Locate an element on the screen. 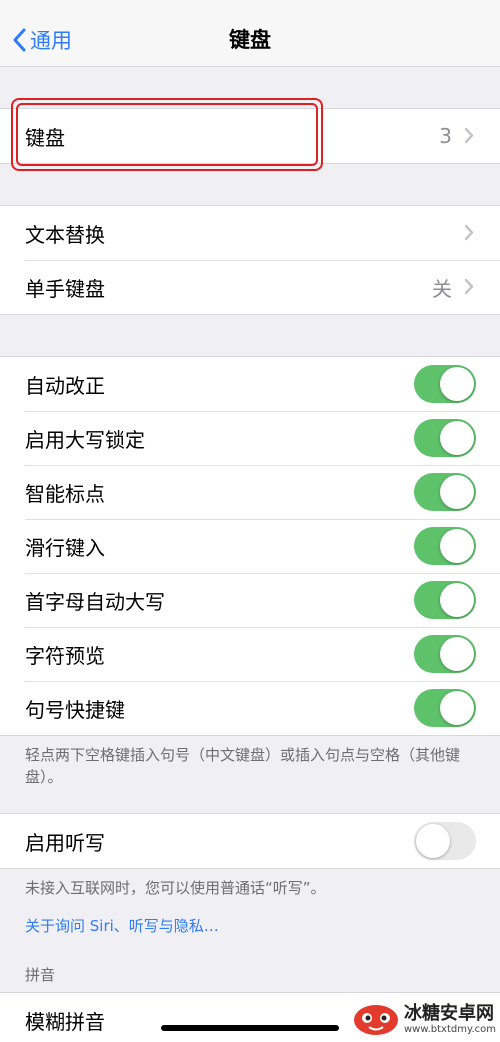 The image size is (500, 1042). dictation-row: 启用听写 is located at coordinates (250, 841).